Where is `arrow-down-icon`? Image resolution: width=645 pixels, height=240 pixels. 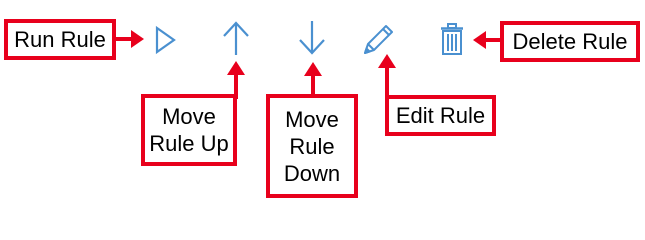 arrow-down-icon is located at coordinates (312, 38).